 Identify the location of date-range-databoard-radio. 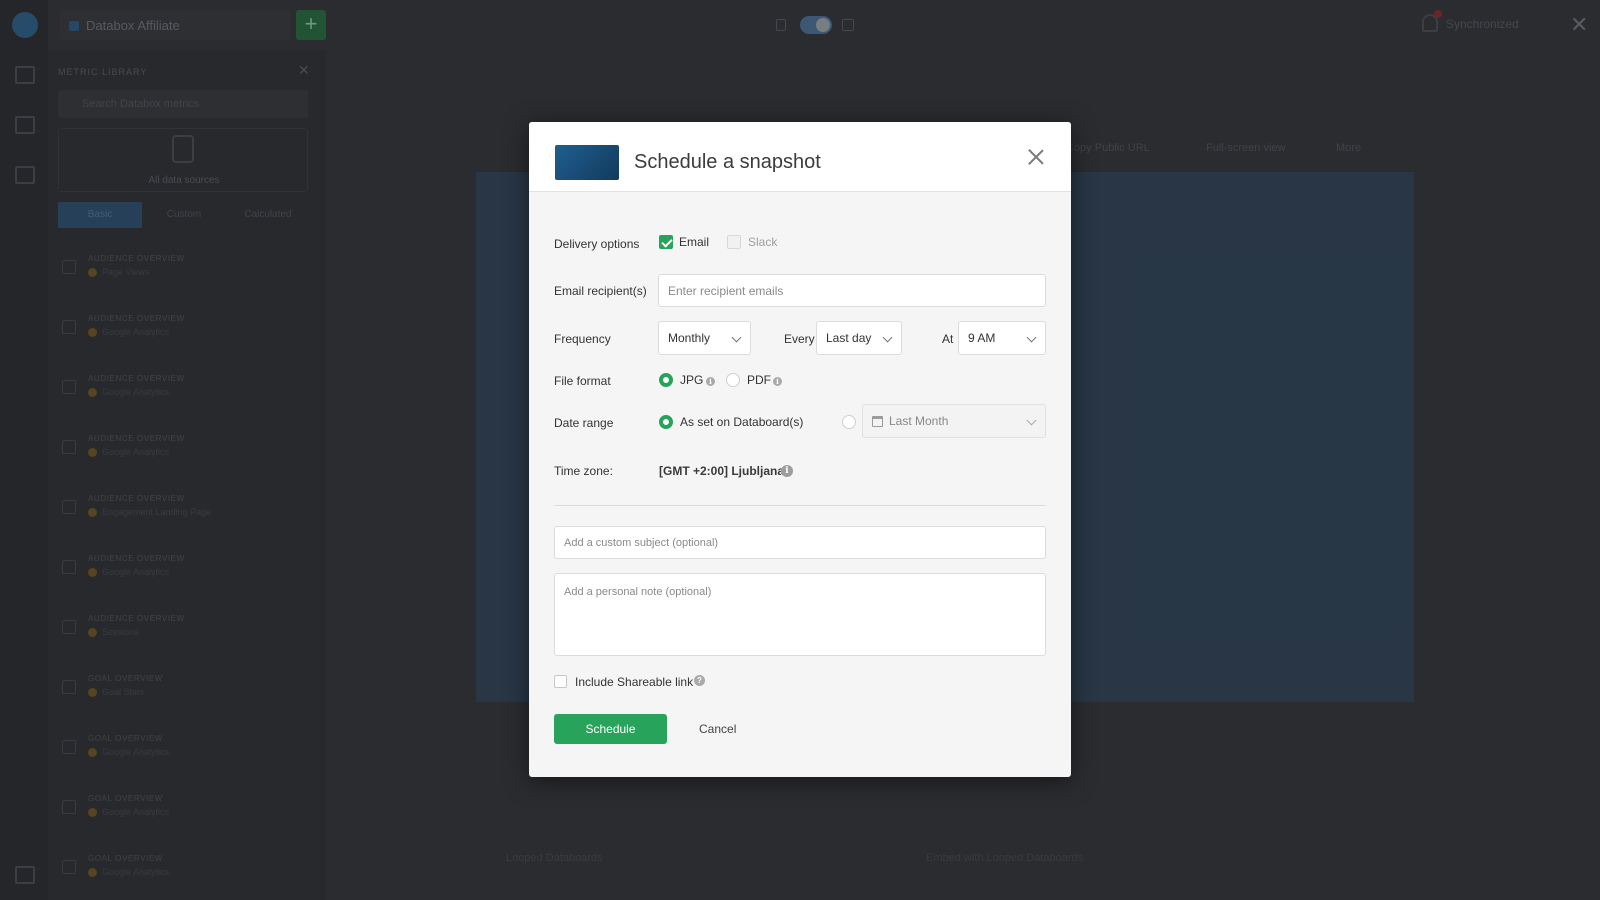
(666, 422).